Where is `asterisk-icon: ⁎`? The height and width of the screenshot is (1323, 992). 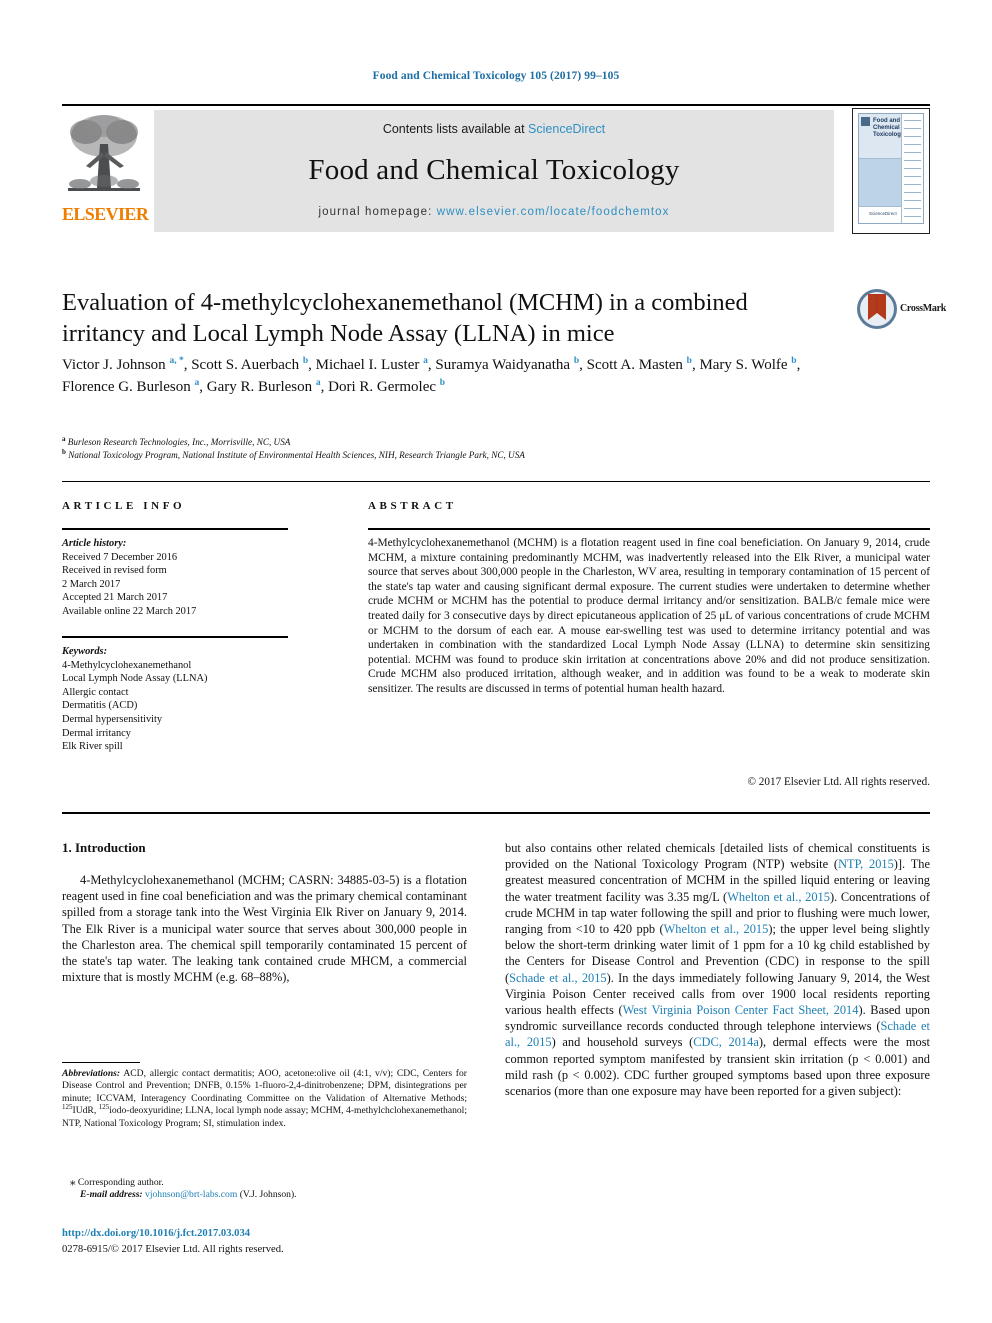 asterisk-icon: ⁎ is located at coordinates (73, 1182).